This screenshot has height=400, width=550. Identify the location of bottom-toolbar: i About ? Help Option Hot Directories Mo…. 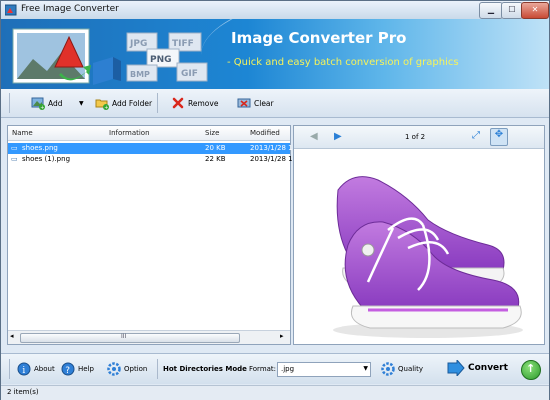
(275, 368).